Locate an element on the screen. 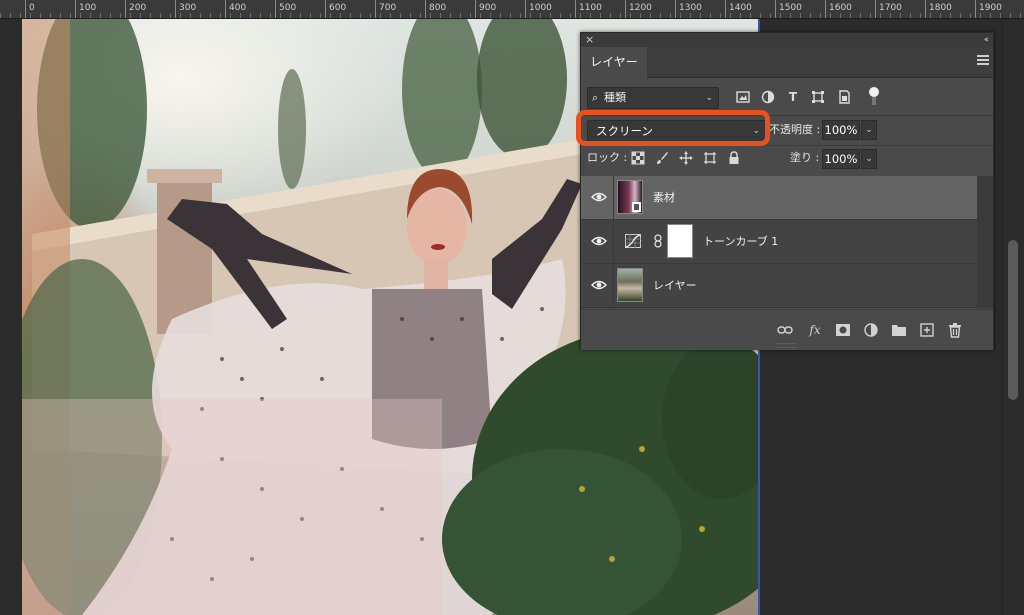 This screenshot has height=615, width=1024. ruler-mark: 1100 is located at coordinates (588, 9).